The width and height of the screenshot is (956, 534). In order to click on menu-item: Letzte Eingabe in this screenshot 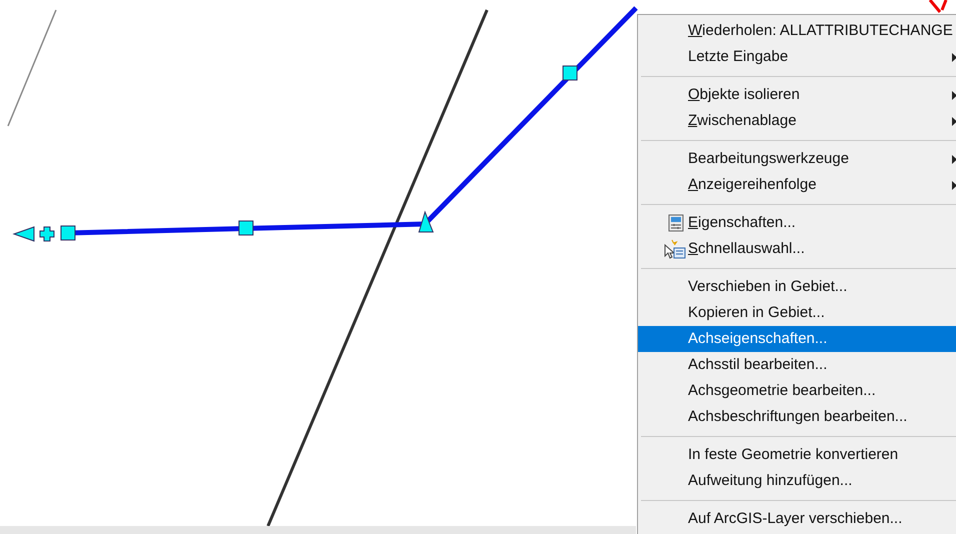, I will do `click(797, 57)`.